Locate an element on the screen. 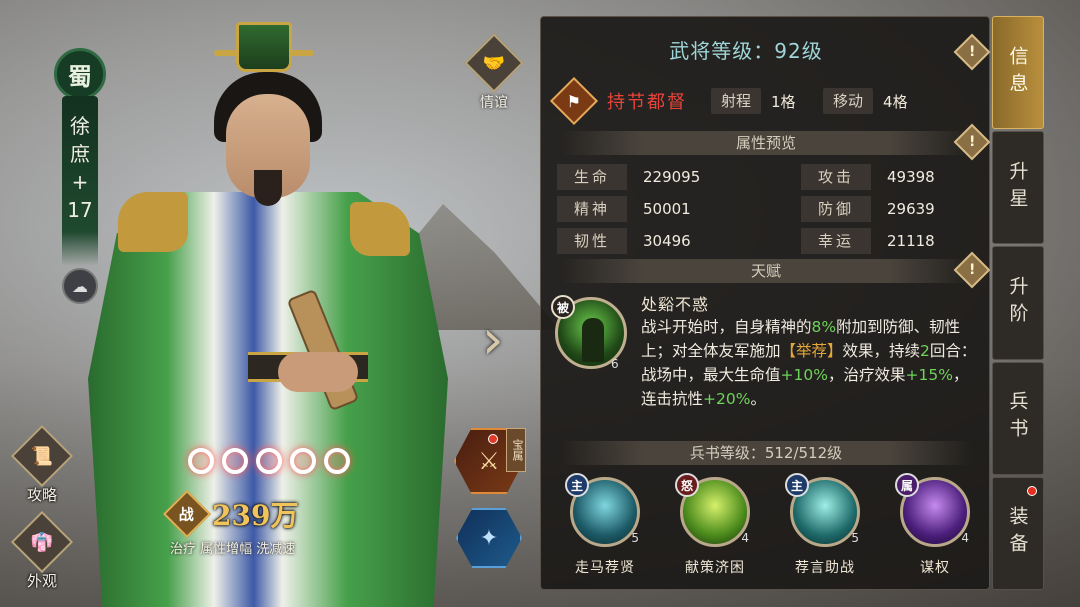 The image size is (1080, 607). attribute-row: 生命 229095 攻击 49398 is located at coordinates (767, 177).